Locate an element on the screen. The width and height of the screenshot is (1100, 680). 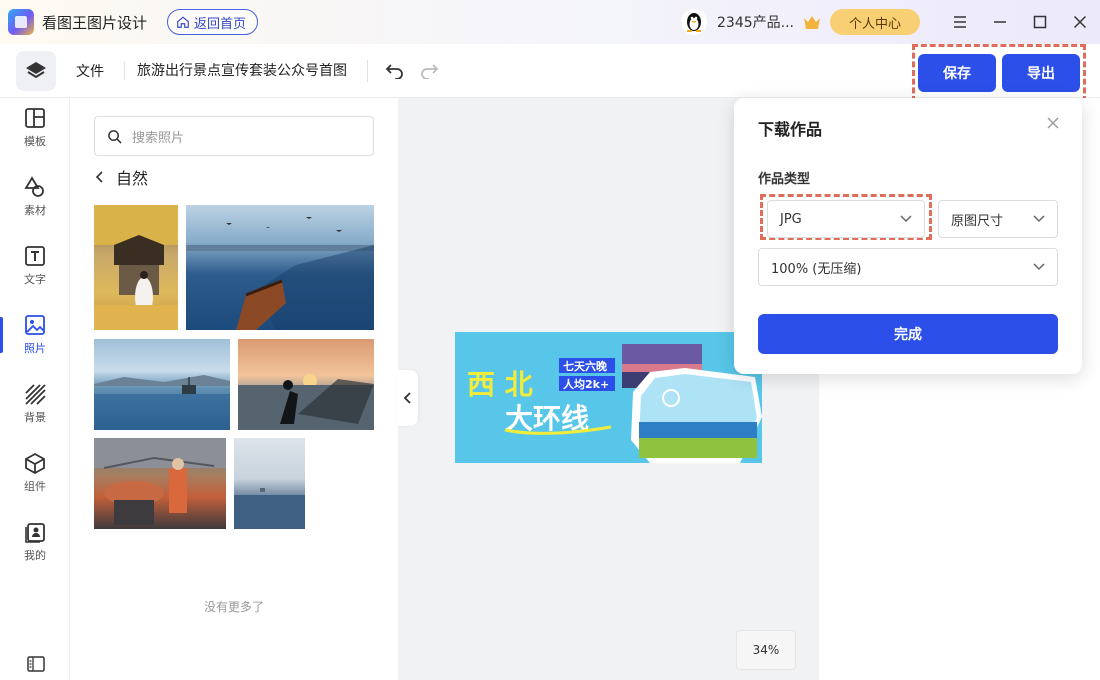
shapes-icon is located at coordinates (34, 186).